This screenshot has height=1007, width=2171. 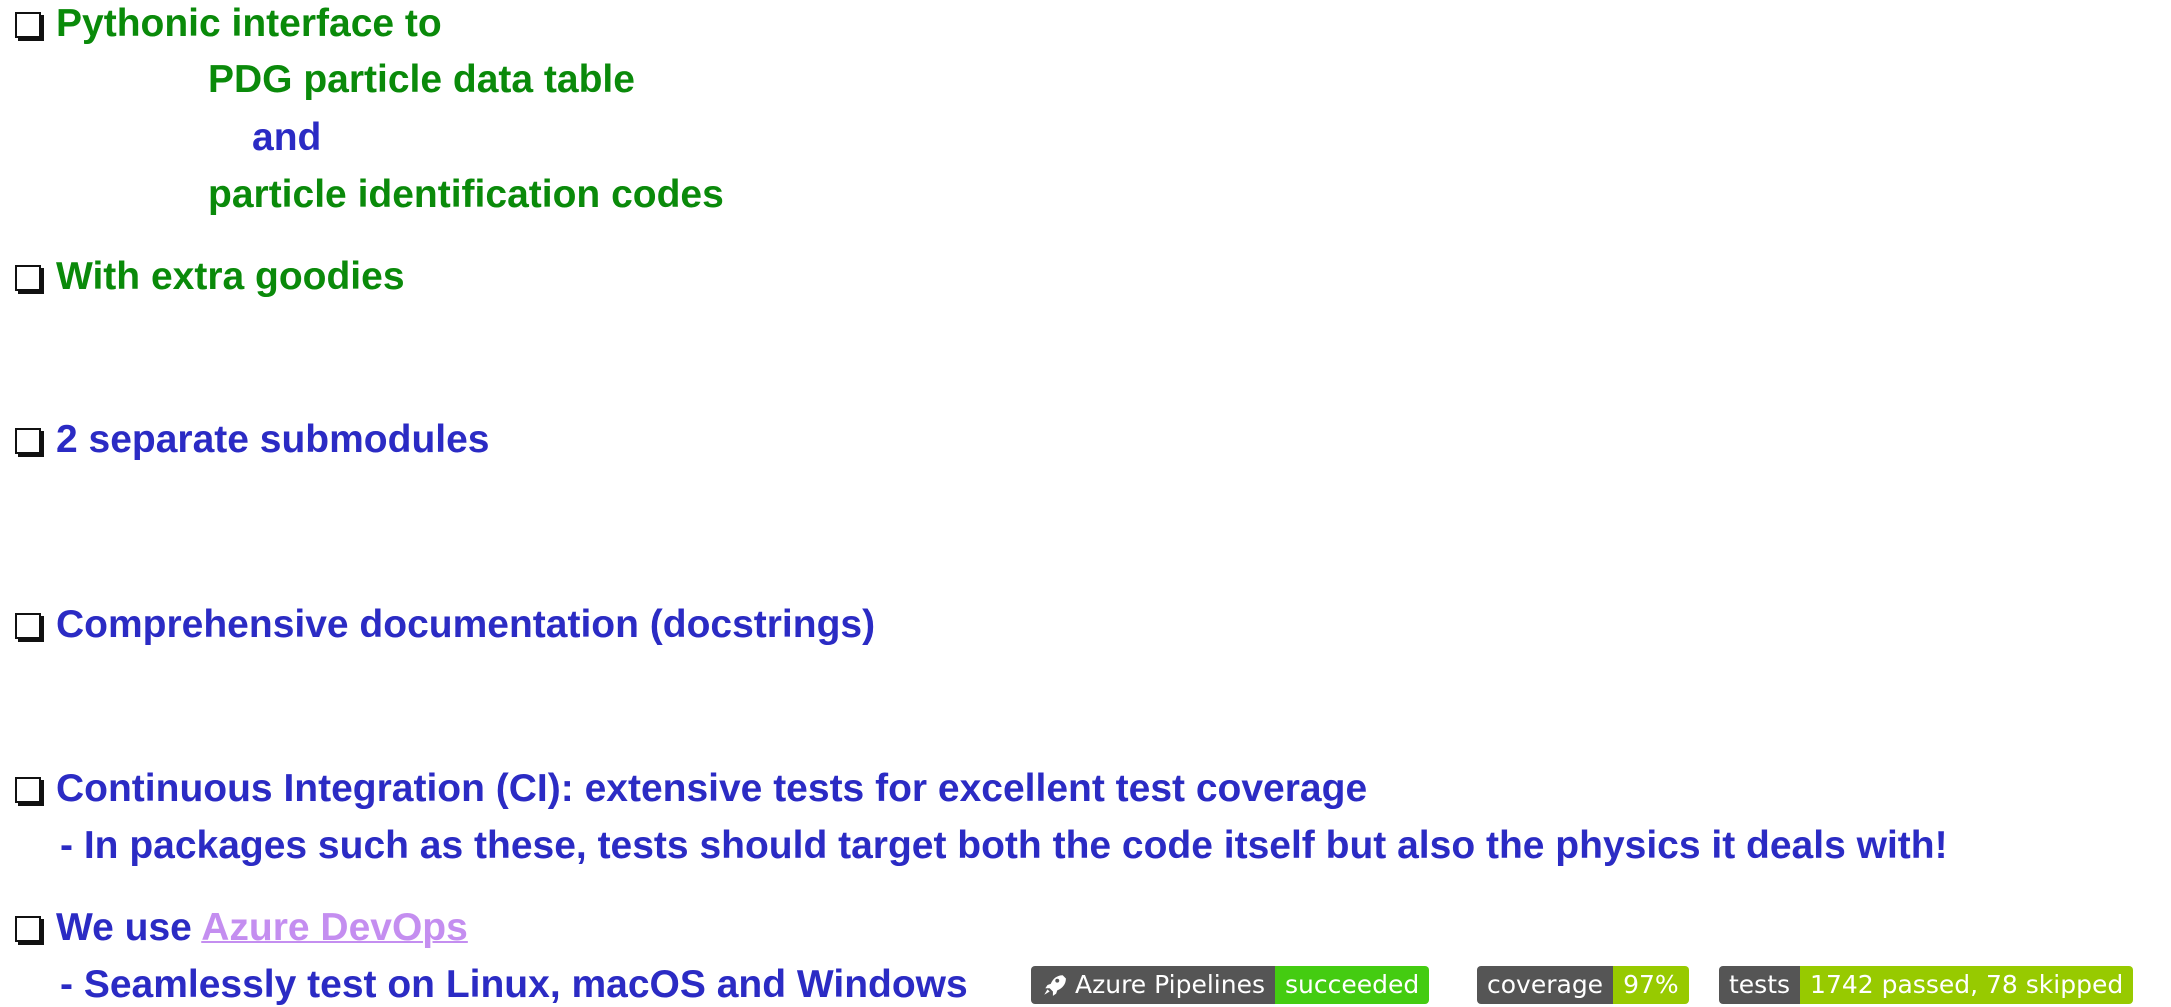 I want to click on bullet-azure-devops: We use Azure DevOps, so click(x=241, y=928).